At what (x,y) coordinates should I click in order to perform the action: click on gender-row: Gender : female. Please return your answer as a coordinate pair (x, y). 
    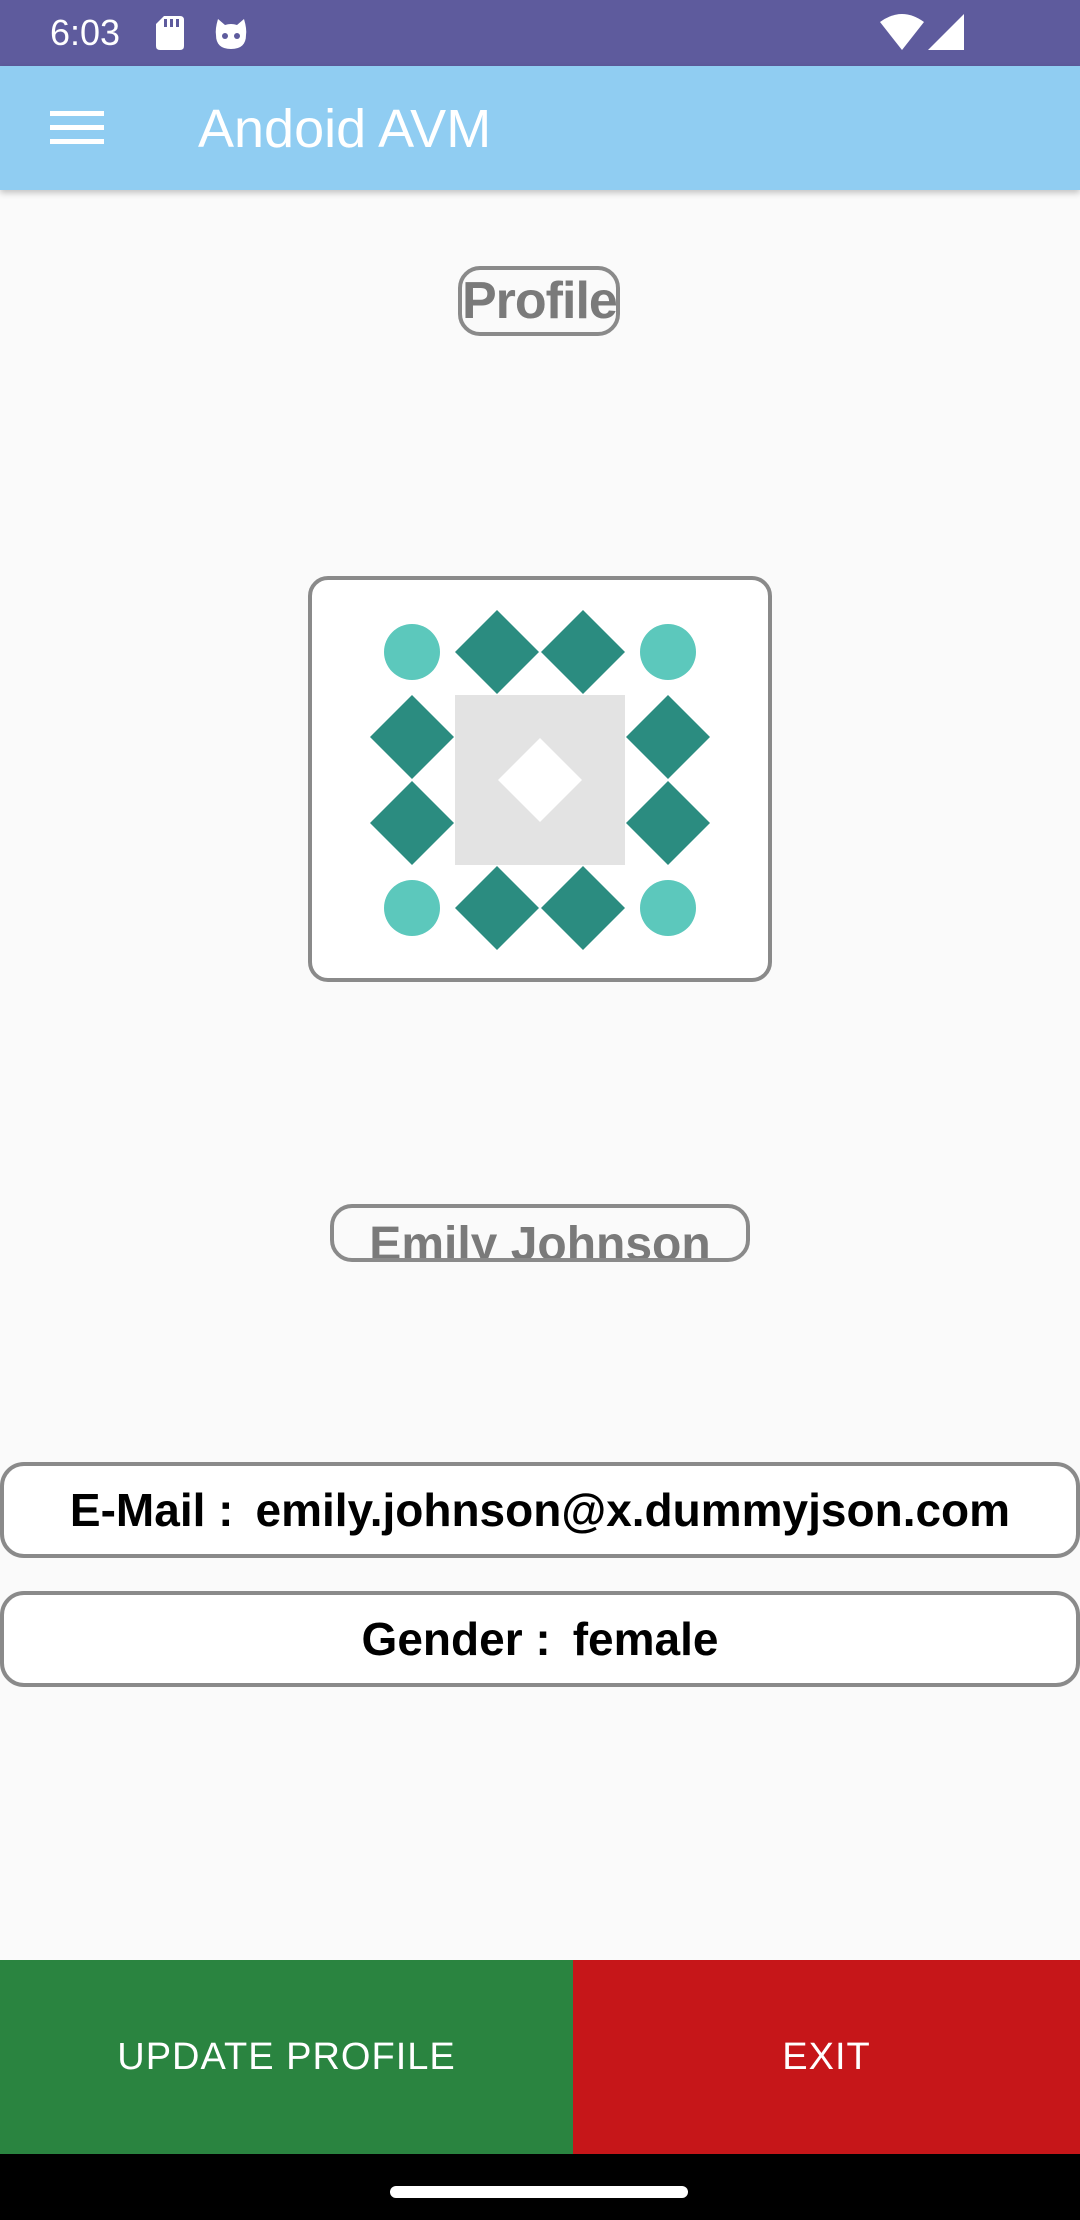
    Looking at the image, I should click on (540, 1639).